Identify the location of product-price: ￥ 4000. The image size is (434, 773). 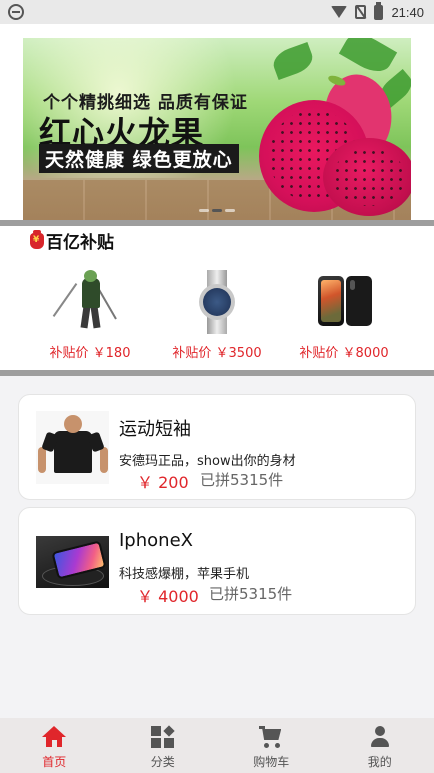
(168, 596).